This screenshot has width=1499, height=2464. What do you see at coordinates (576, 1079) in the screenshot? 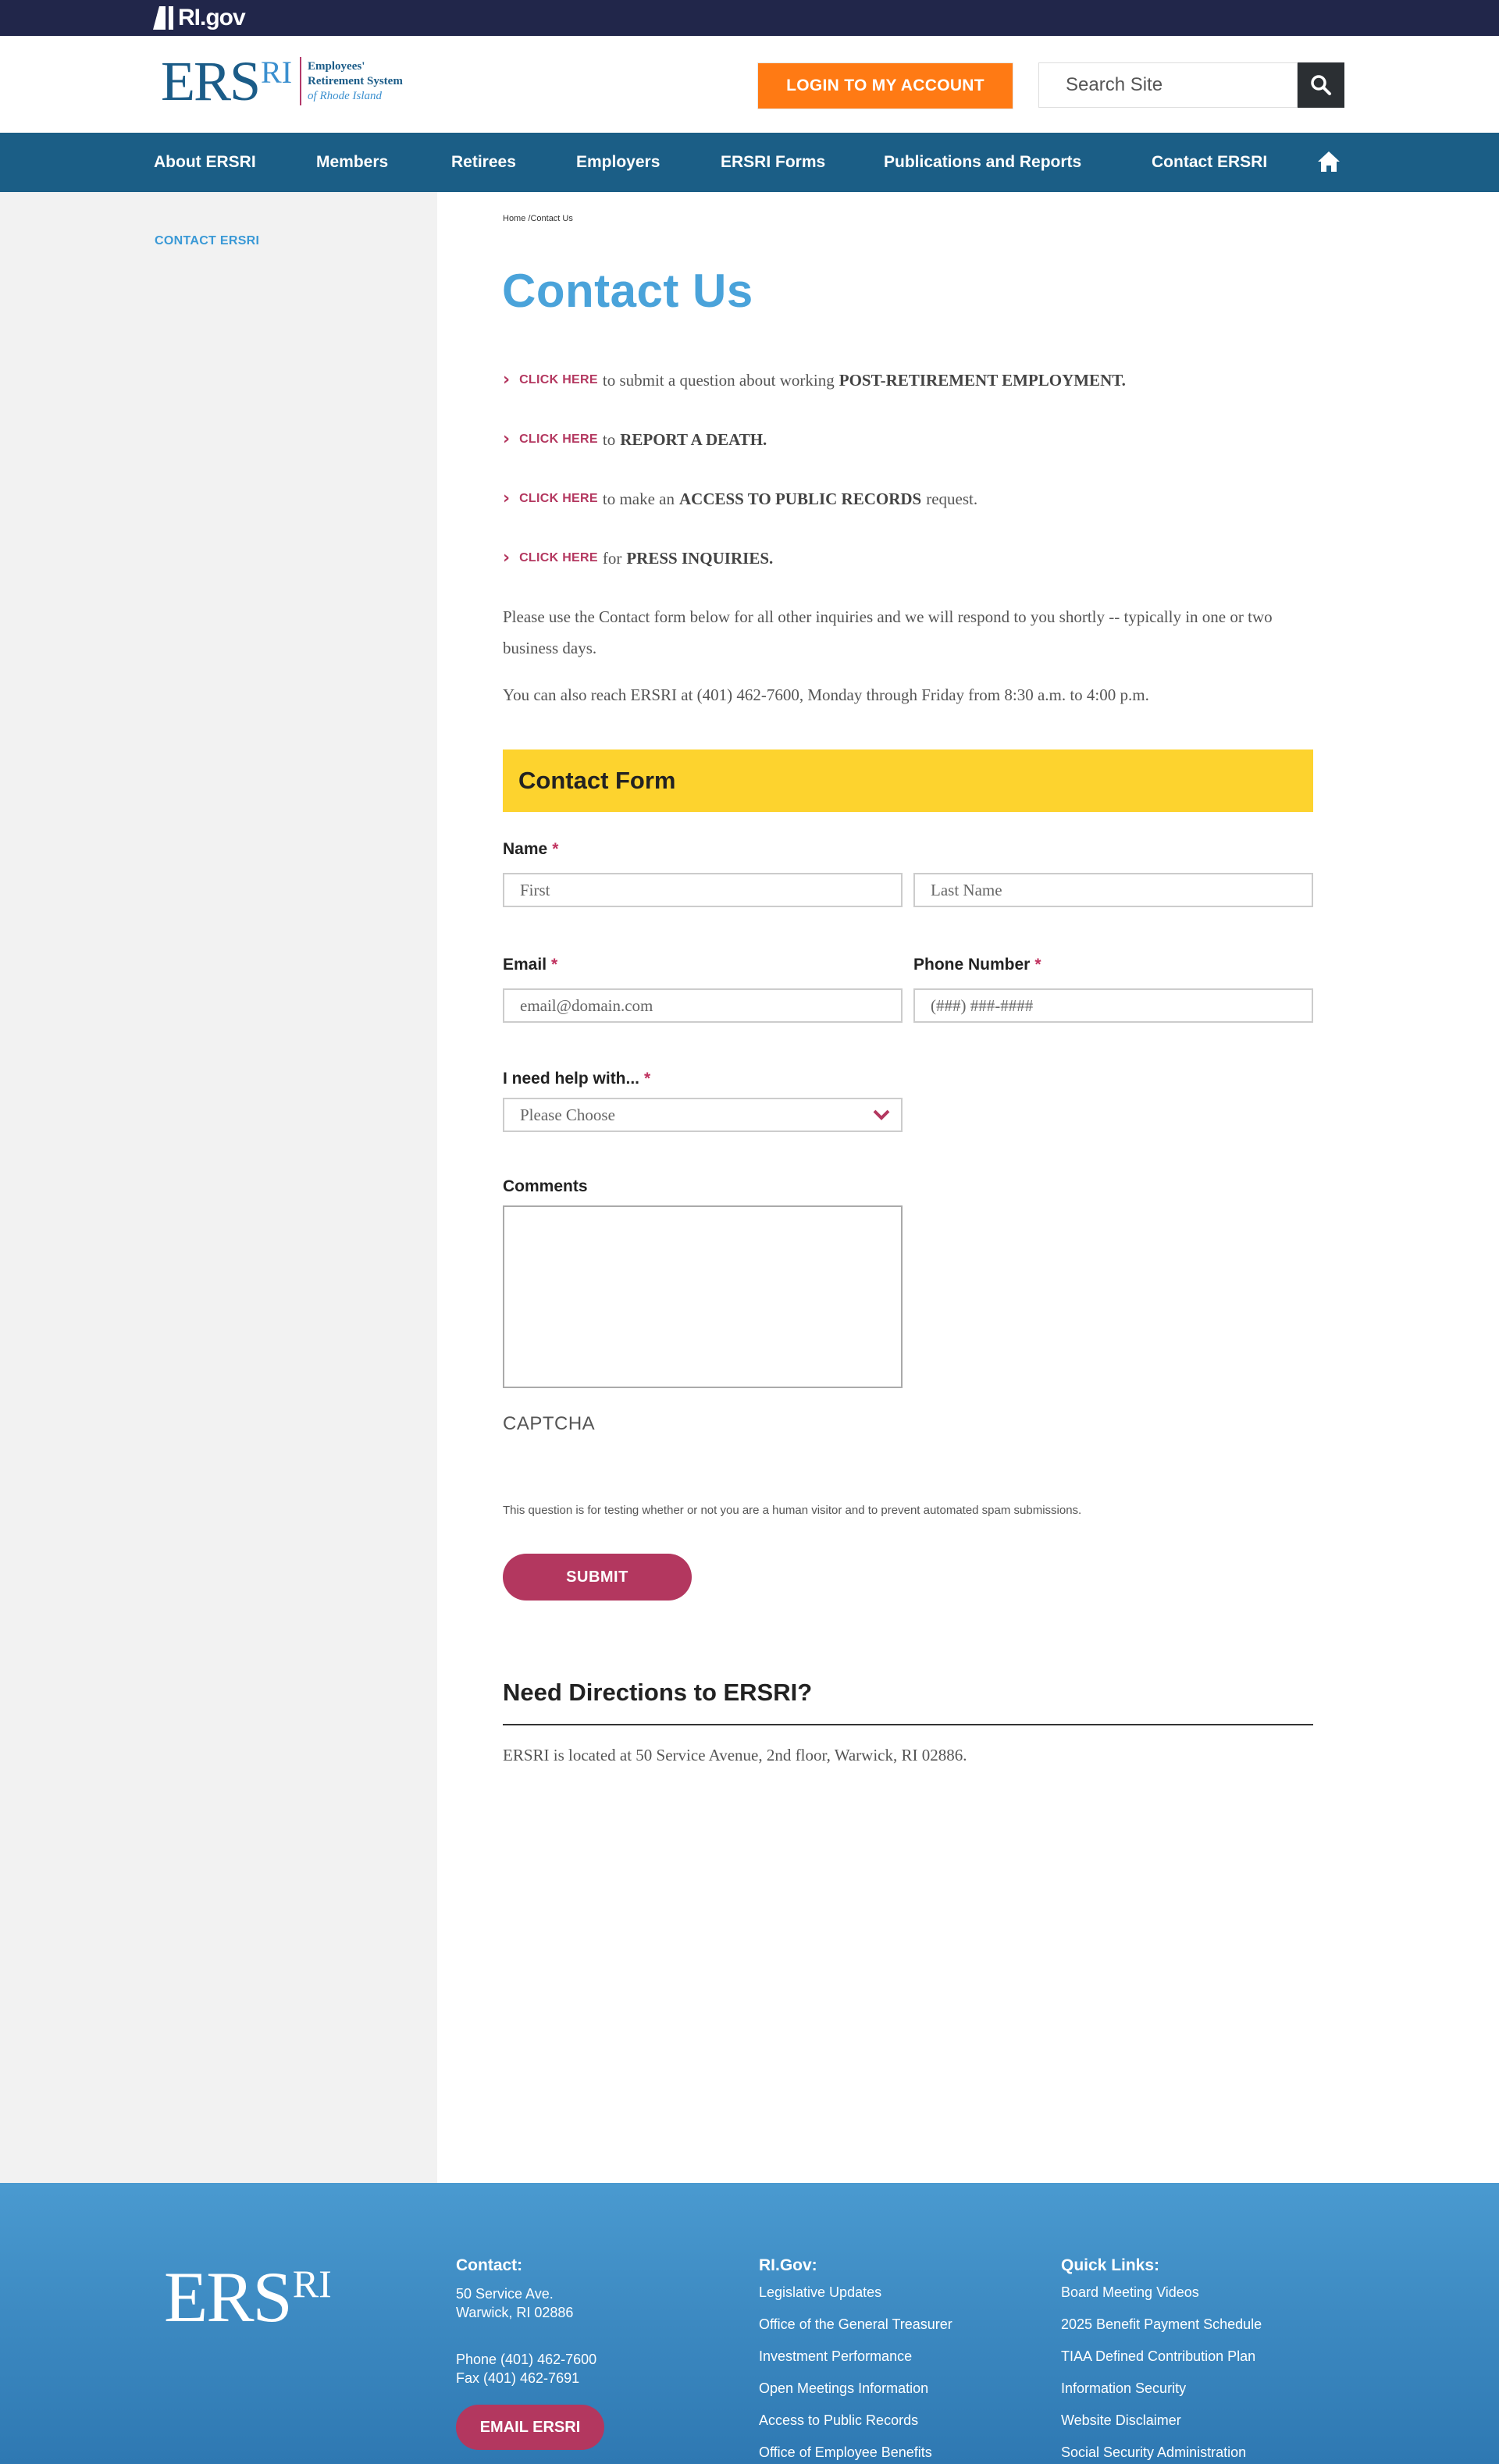
I see `help-label: I need help with... *` at bounding box center [576, 1079].